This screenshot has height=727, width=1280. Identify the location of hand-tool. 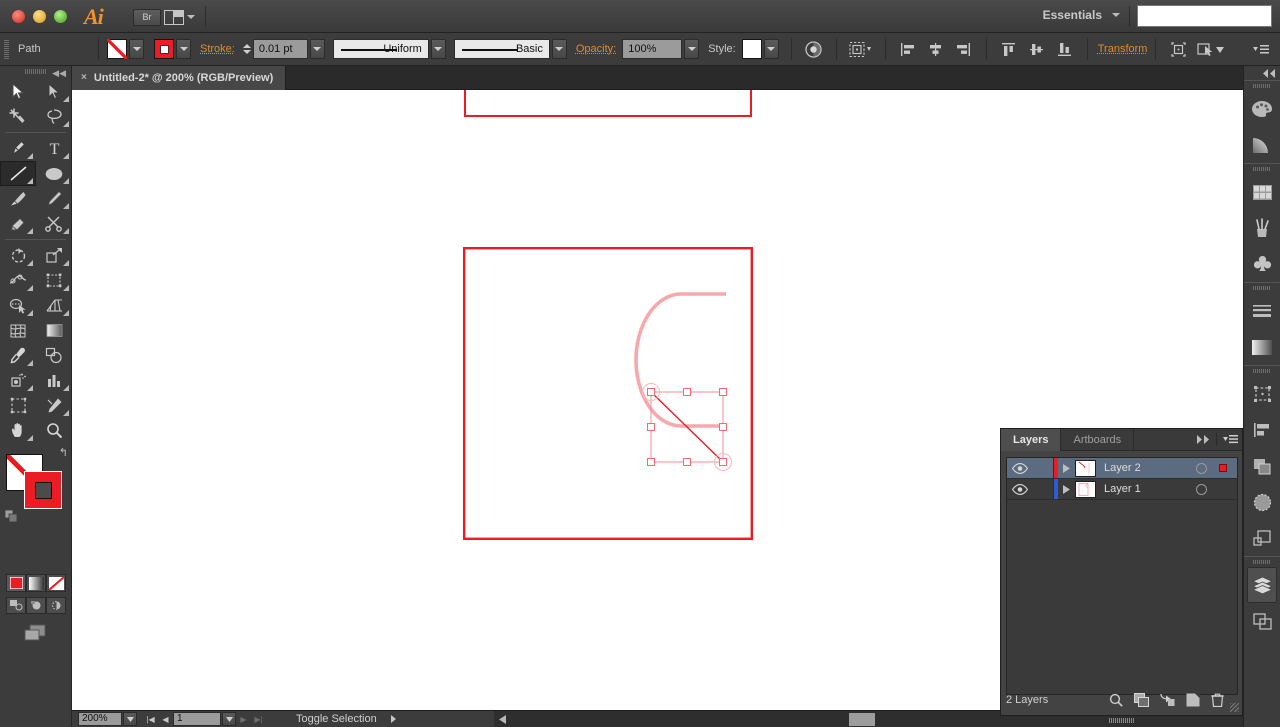
(18, 430).